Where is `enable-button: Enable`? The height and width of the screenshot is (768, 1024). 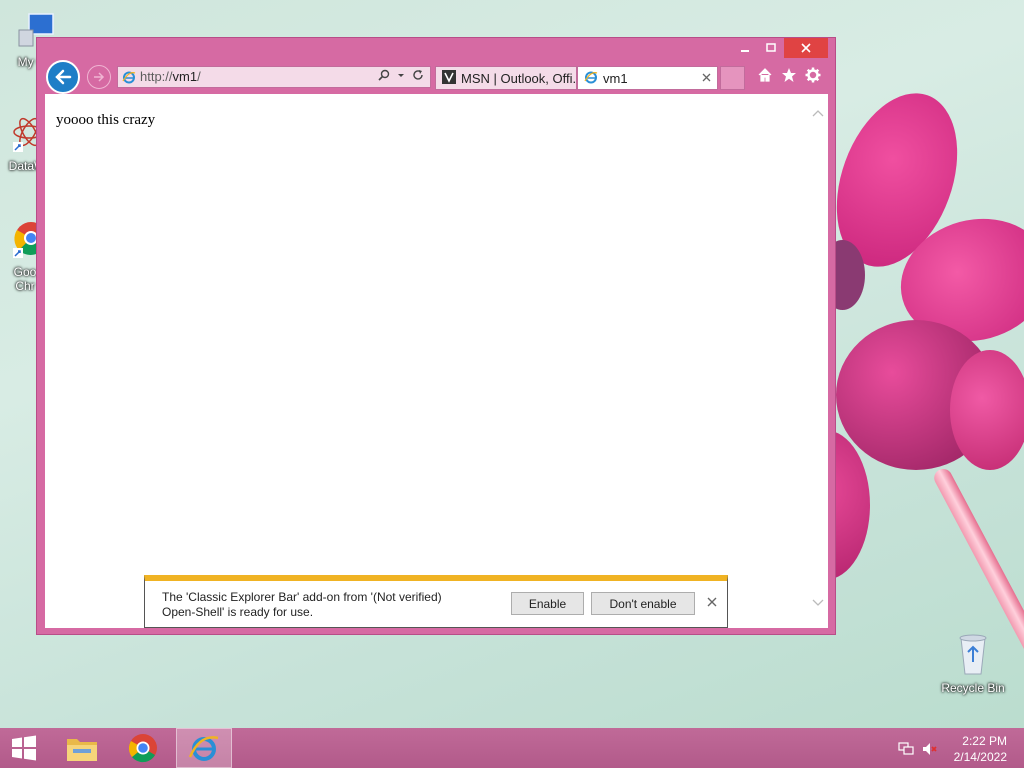 enable-button: Enable is located at coordinates (547, 603).